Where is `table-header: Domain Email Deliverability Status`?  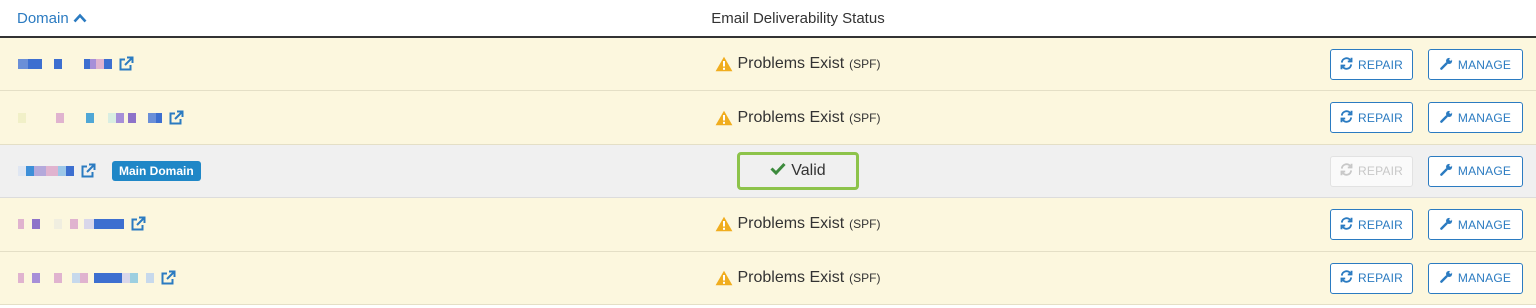
table-header: Domain Email Deliverability Status is located at coordinates (768, 19).